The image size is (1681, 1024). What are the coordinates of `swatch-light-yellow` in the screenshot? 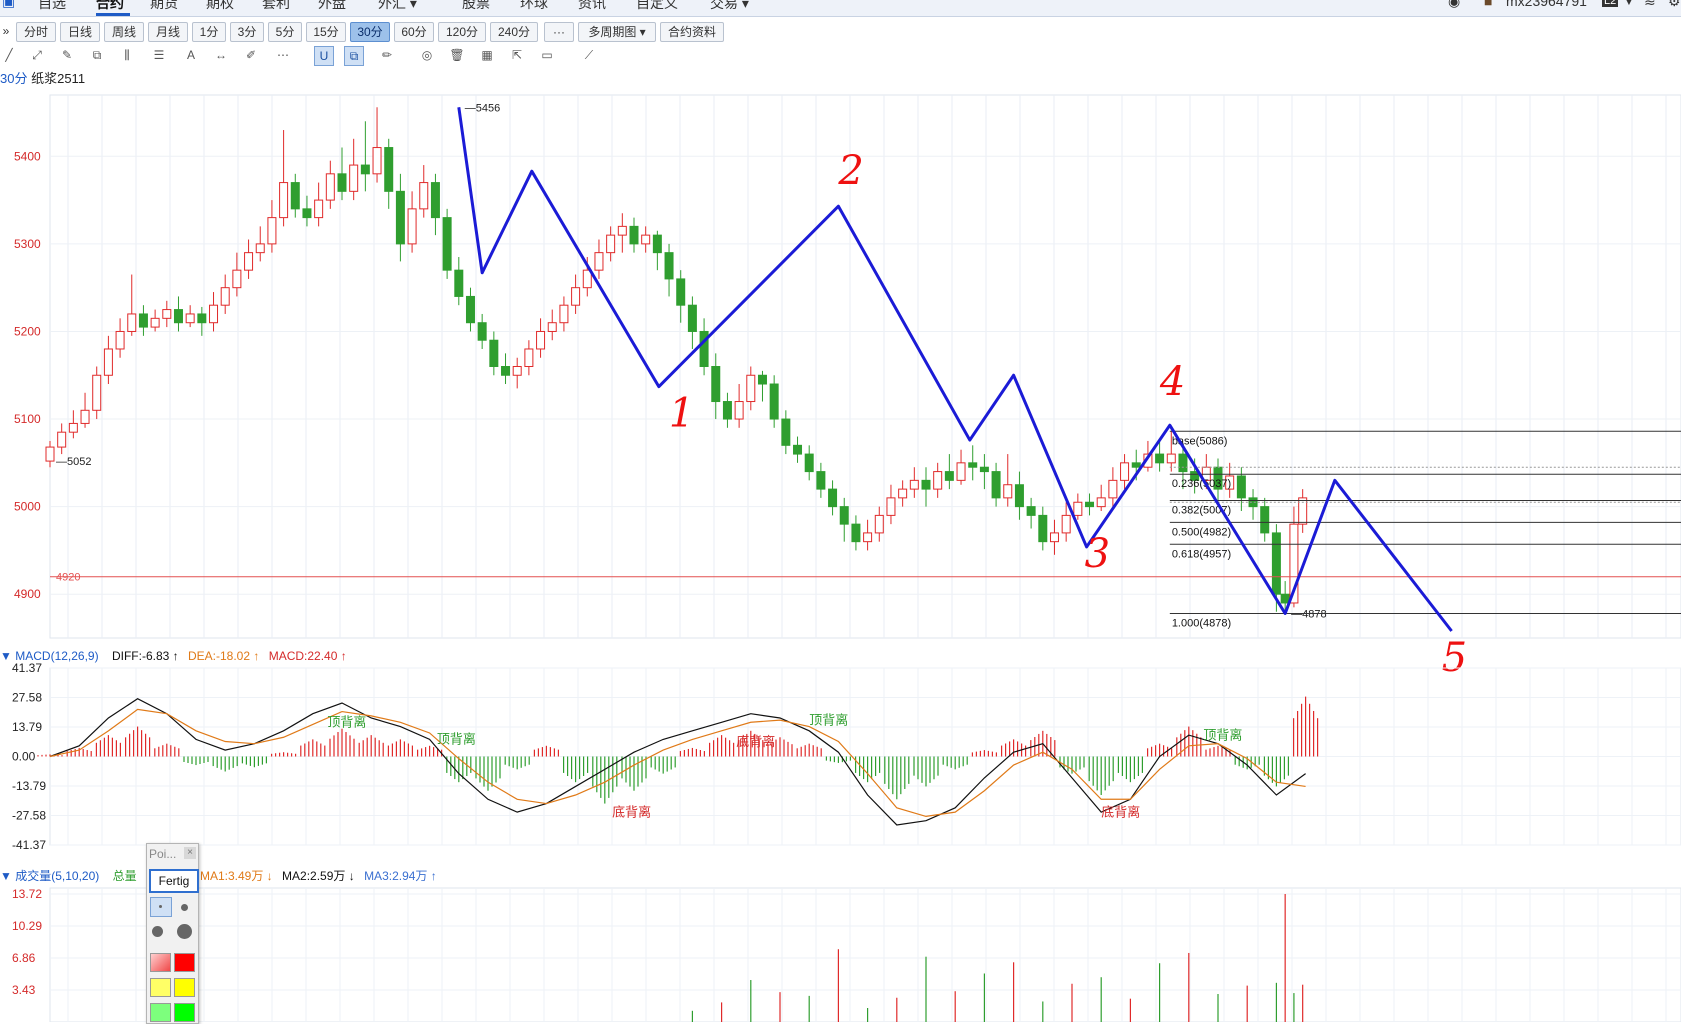 It's located at (160, 987).